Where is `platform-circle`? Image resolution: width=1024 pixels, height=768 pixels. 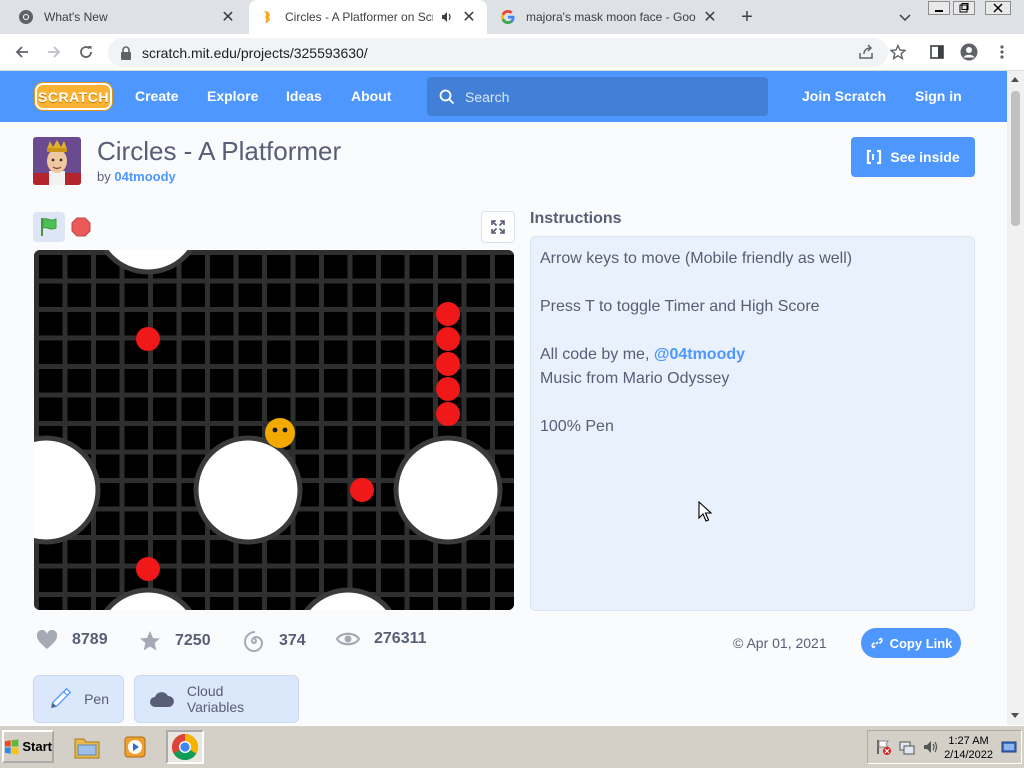
platform-circle is located at coordinates (248, 490).